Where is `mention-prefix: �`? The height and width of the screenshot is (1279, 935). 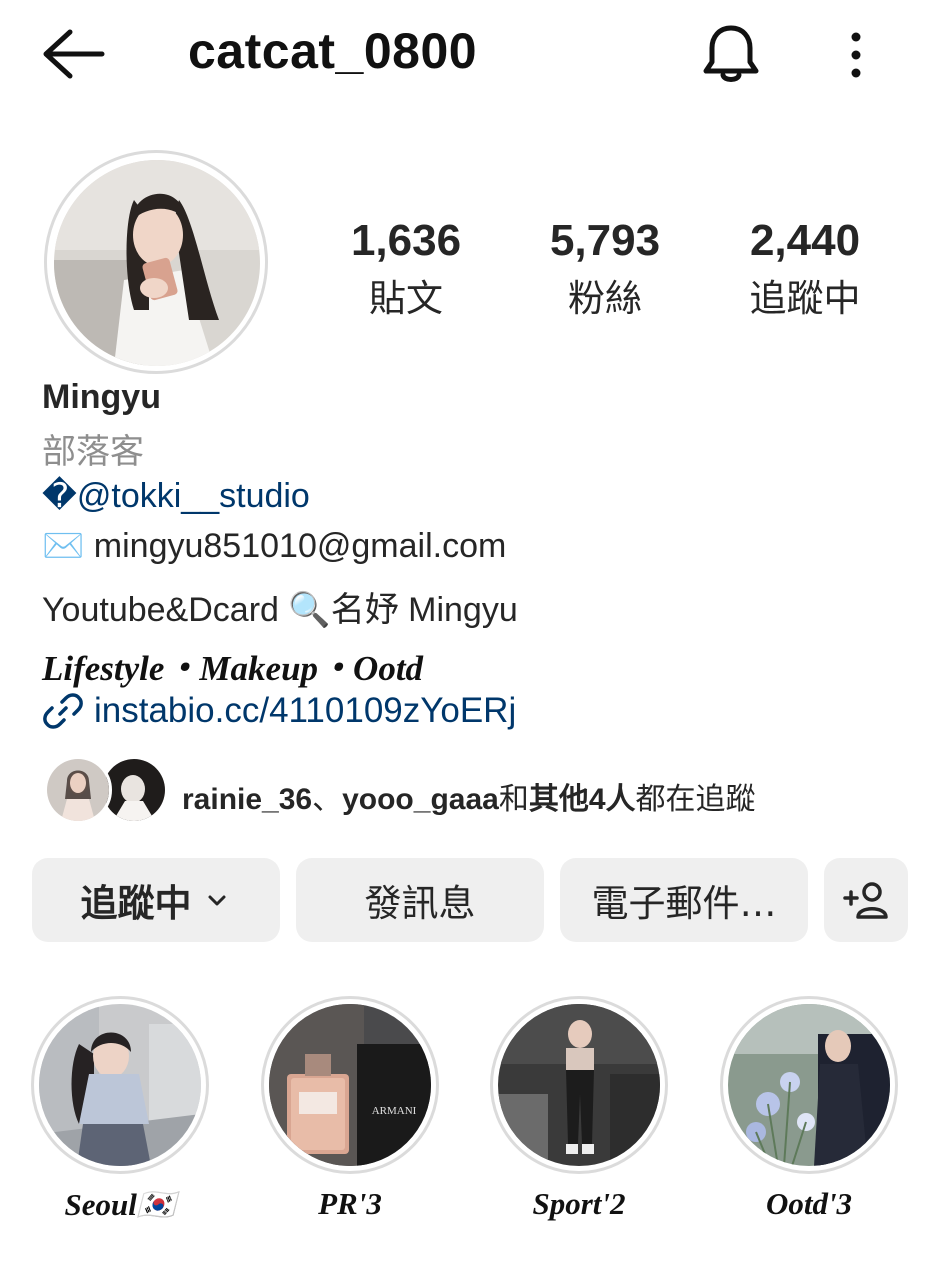 mention-prefix: � is located at coordinates (59, 496).